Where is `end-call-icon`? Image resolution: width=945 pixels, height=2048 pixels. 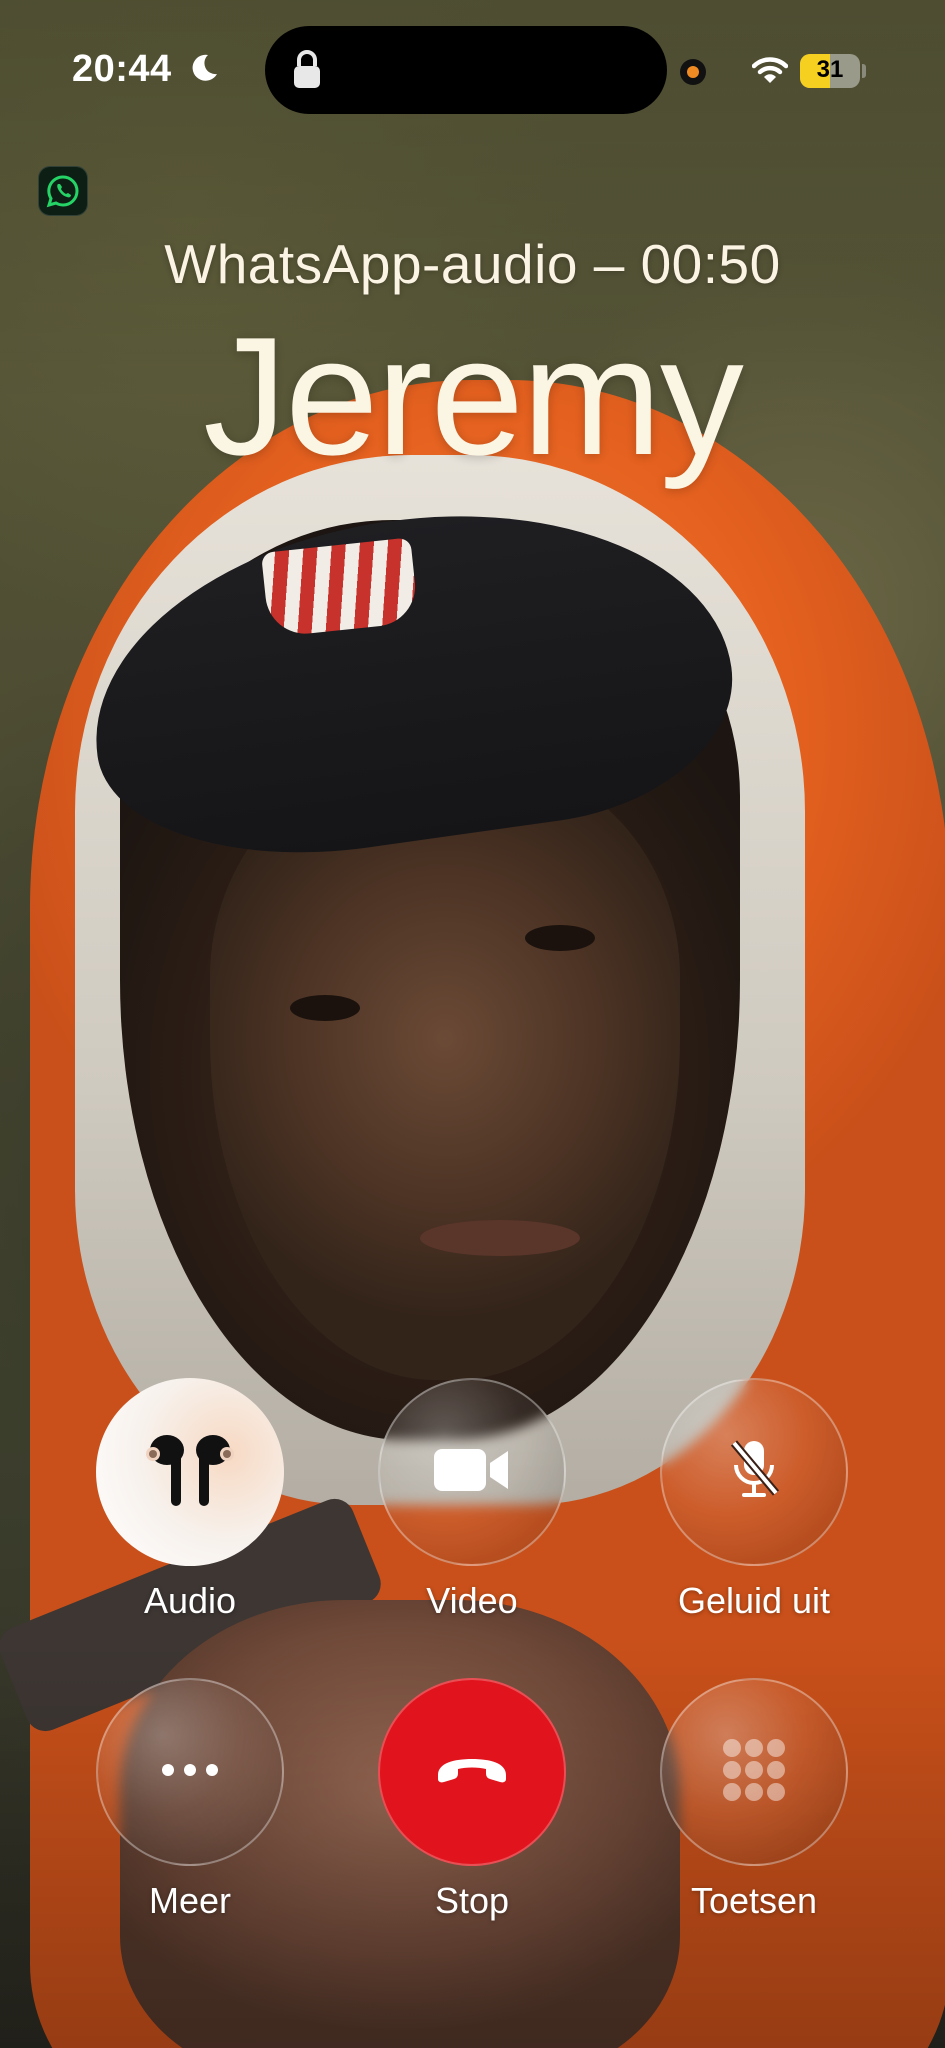
end-call-icon is located at coordinates (472, 1772).